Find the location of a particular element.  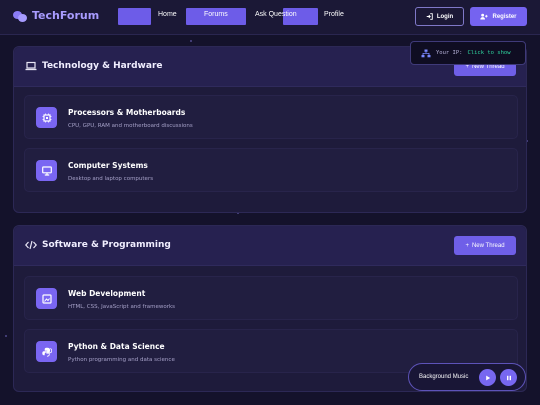

chat-bubbles-icon is located at coordinates (20, 16).